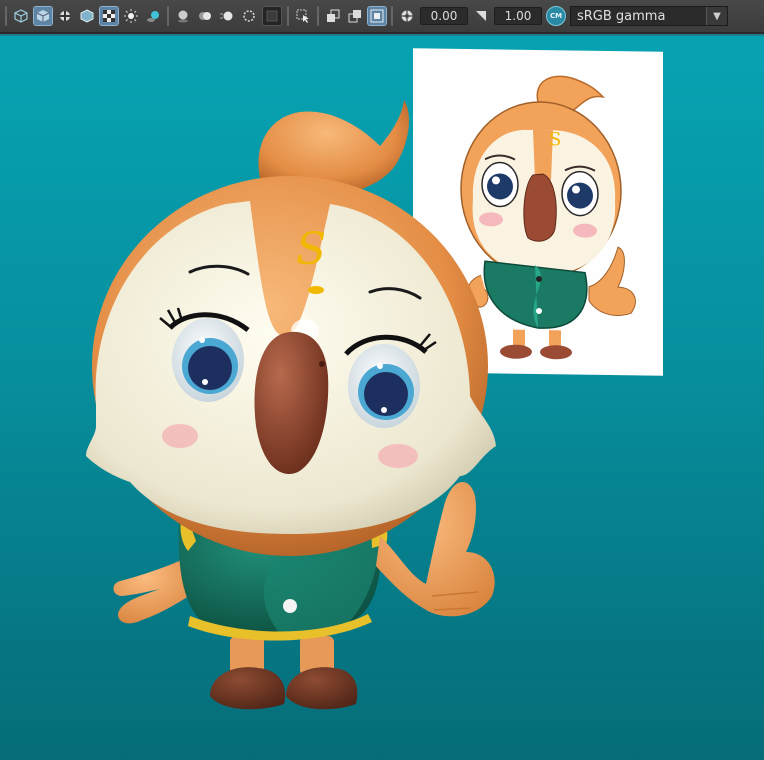  Describe the element at coordinates (227, 16) in the screenshot. I see `motion-blur-icon` at that location.